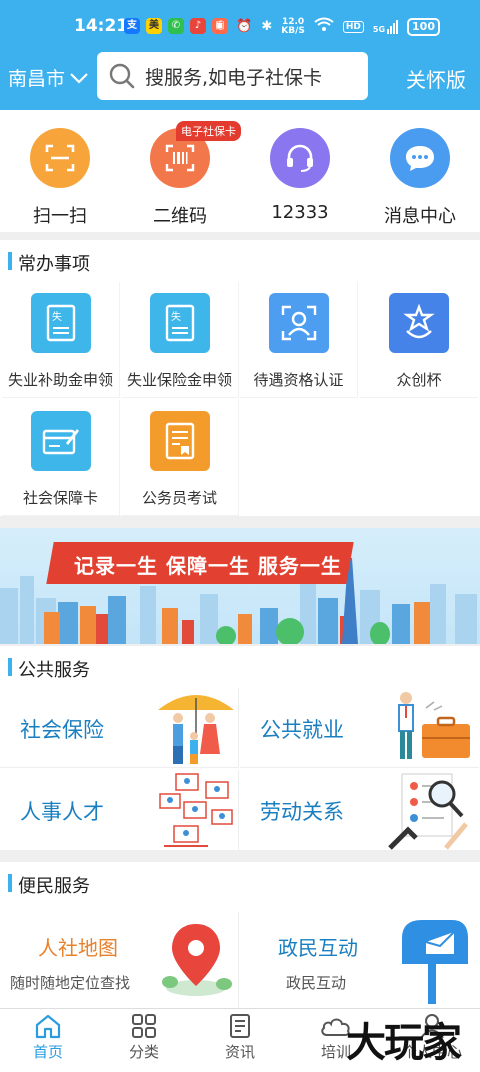 This screenshot has height=1072, width=480. I want to click on gov-interaction-card: 政民互动 政民互动, so click(359, 960).